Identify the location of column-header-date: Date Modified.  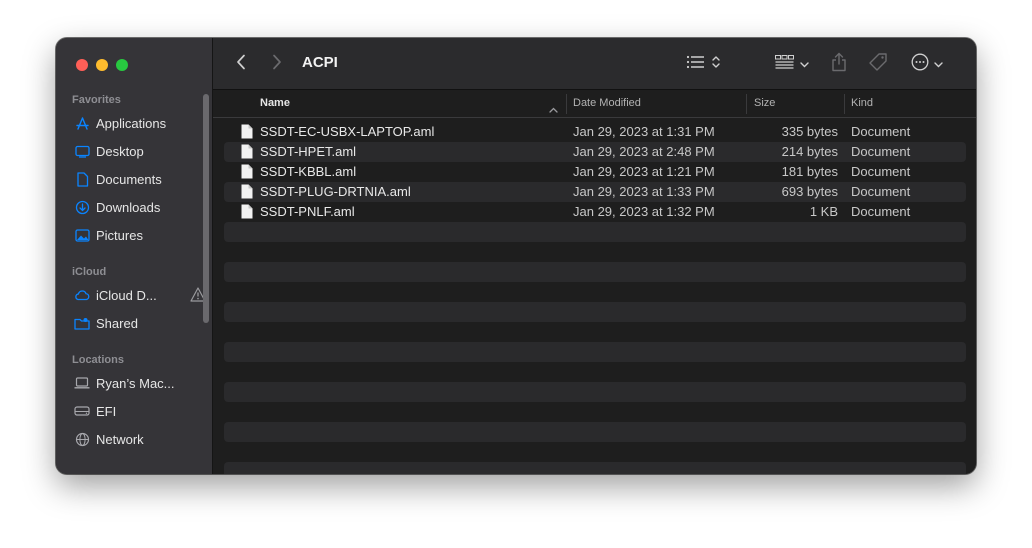
(607, 103).